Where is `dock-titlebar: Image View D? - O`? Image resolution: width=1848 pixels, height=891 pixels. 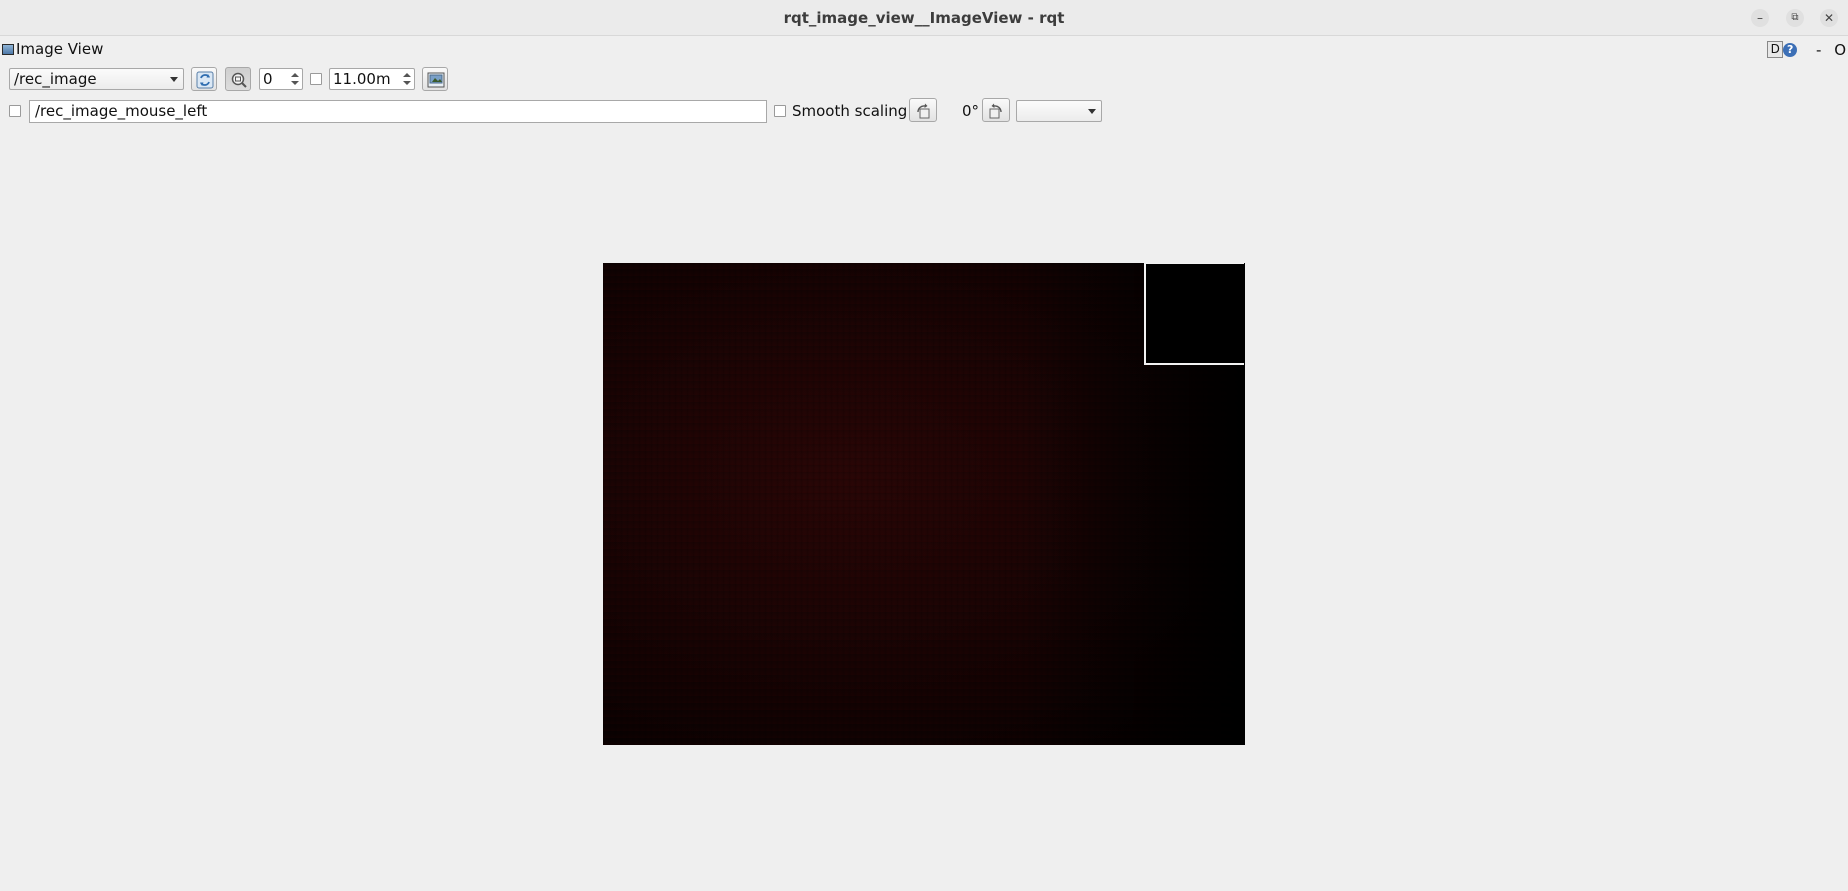
dock-titlebar: Image View D? - O is located at coordinates (924, 50).